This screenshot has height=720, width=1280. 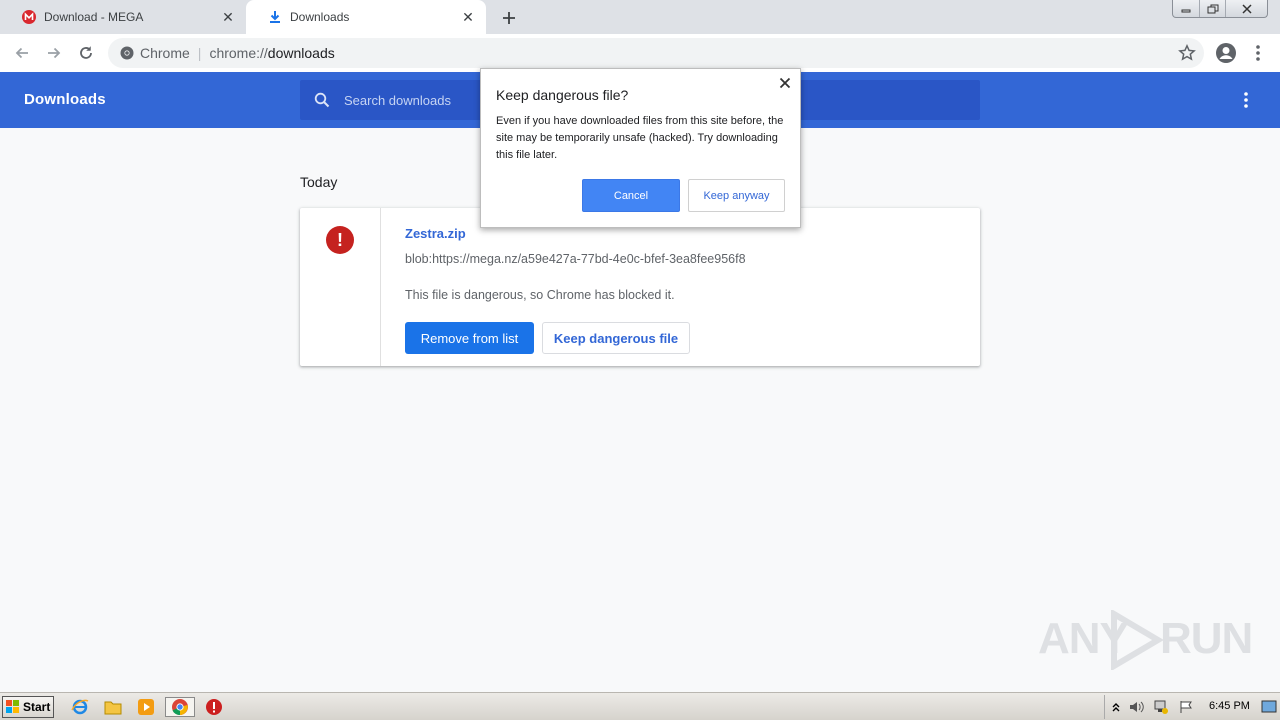 I want to click on back-button, so click(x=22, y=53).